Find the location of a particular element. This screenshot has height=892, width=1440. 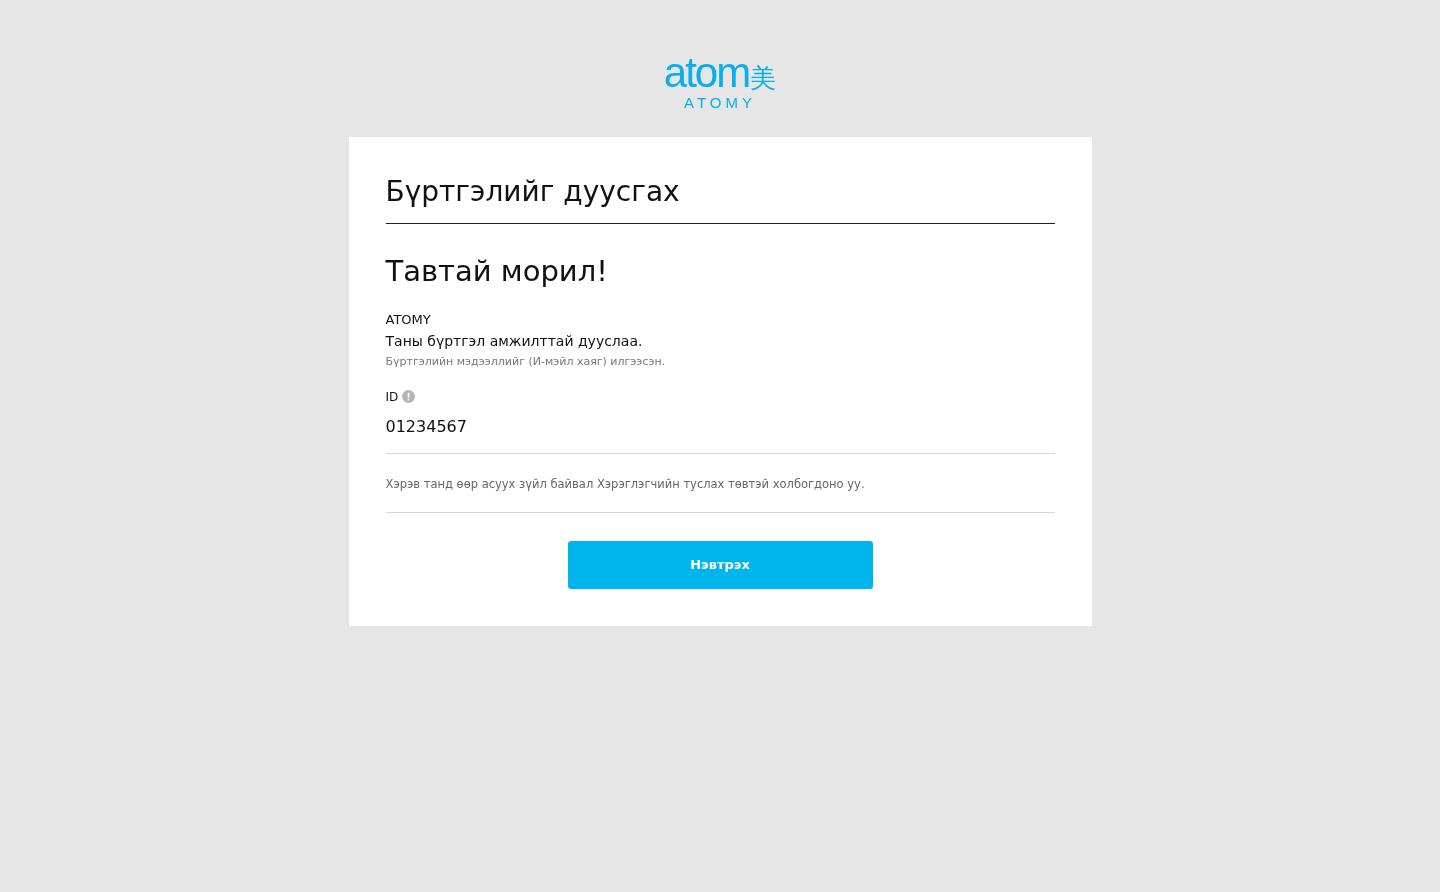

logo-wordmark: atom is located at coordinates (706, 73).